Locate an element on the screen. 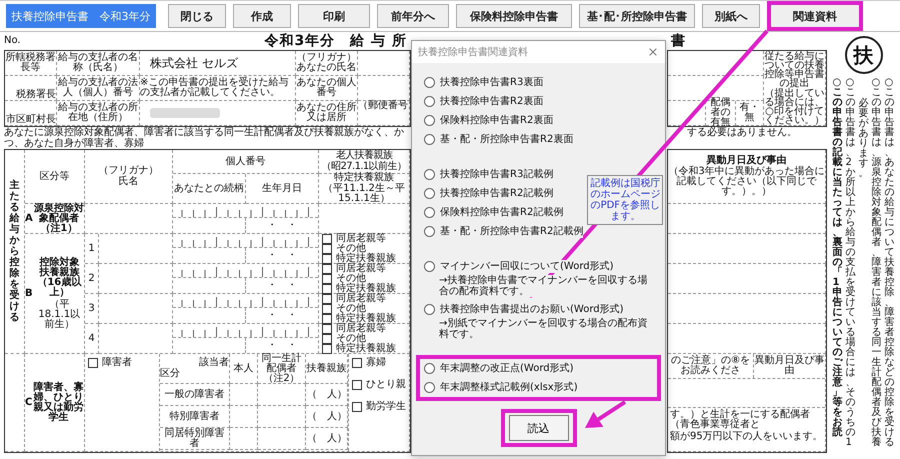  grid-header: 同一生計配偶者（注2） is located at coordinates (281, 369).